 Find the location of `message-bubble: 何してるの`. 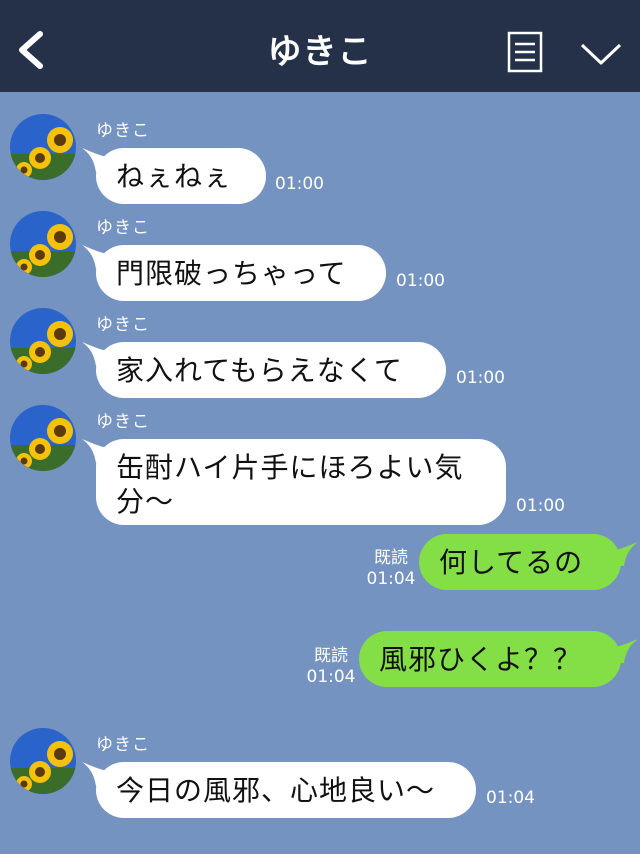

message-bubble: 何してるの is located at coordinates (520, 562).